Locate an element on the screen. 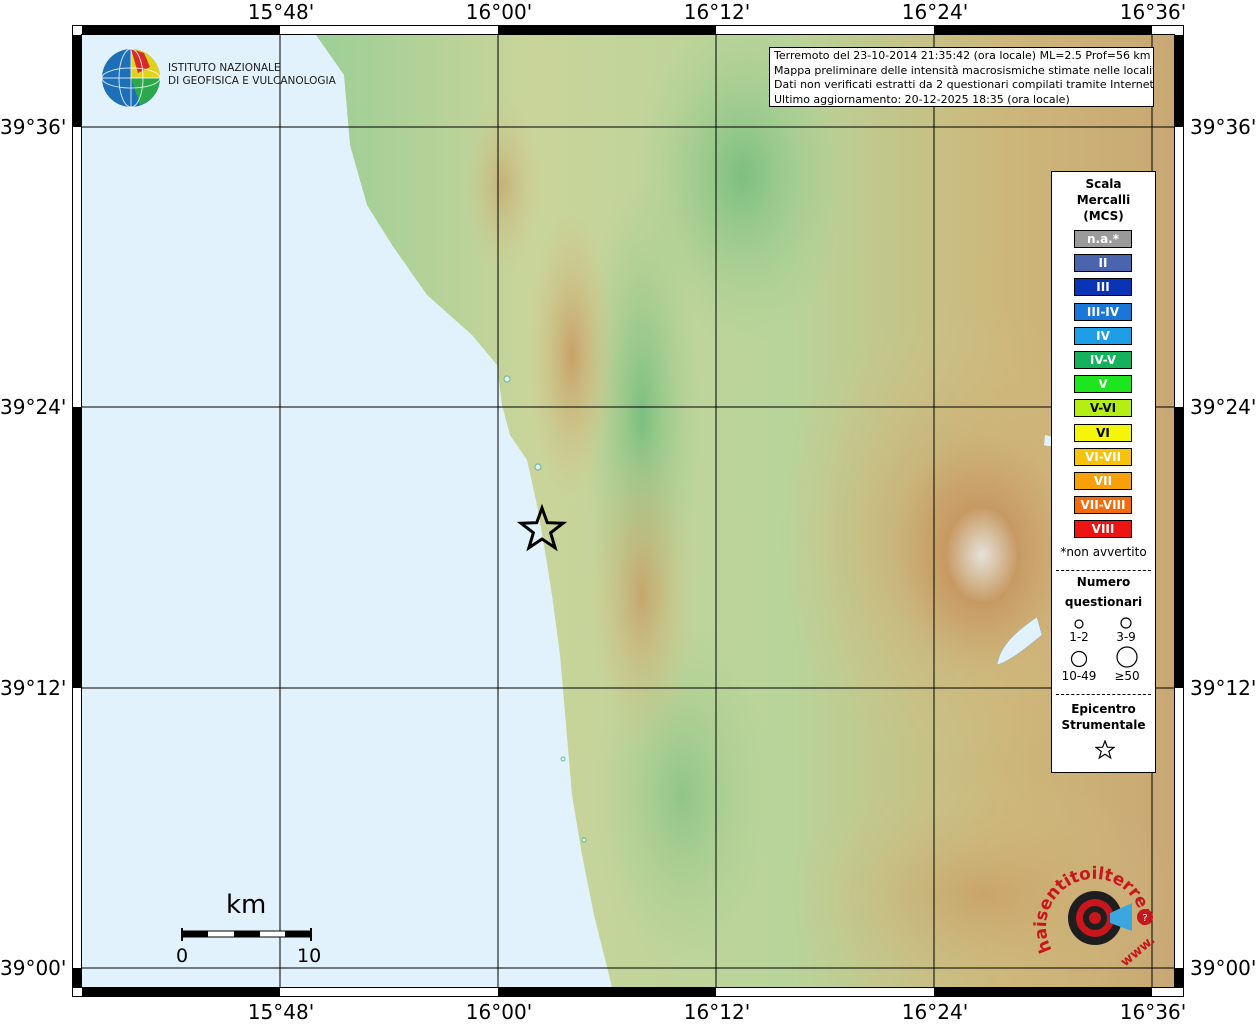 This screenshot has height=1024, width=1256. haisentito-logo: haisentitoilterremoto.it ? www. is located at coordinates (1094, 912).